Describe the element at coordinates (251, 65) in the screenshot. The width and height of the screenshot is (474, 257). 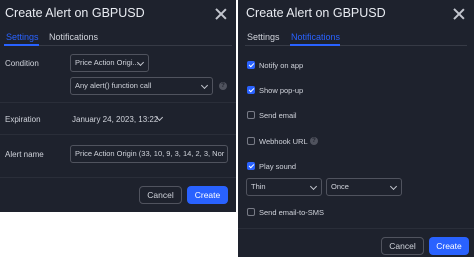
I see `notify-on-app-checkbox` at that location.